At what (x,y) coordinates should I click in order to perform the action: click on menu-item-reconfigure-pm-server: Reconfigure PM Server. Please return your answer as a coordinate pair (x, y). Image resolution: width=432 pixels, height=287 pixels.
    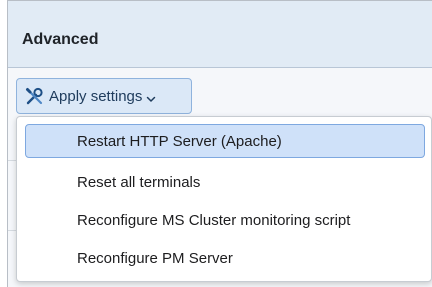
    Looking at the image, I should click on (225, 258).